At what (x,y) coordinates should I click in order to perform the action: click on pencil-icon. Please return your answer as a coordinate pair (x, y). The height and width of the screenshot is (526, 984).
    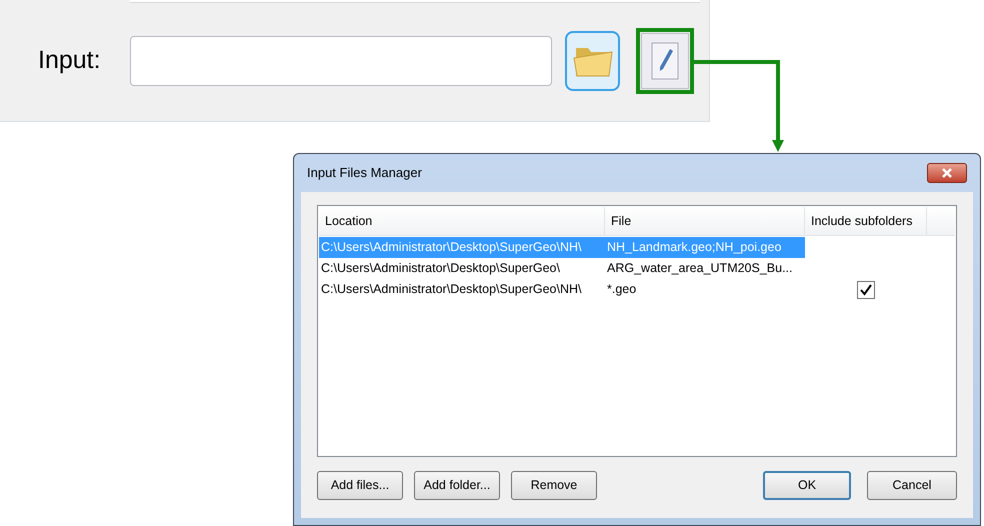
    Looking at the image, I should click on (665, 60).